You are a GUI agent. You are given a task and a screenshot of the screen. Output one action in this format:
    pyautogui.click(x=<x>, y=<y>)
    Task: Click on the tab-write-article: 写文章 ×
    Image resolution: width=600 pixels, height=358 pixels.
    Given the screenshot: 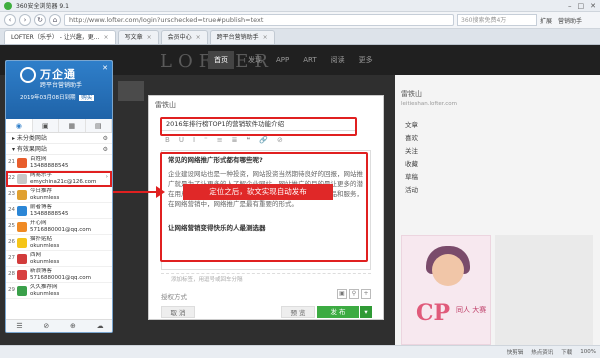 What is the action you would take?
    pyautogui.click(x=138, y=37)
    